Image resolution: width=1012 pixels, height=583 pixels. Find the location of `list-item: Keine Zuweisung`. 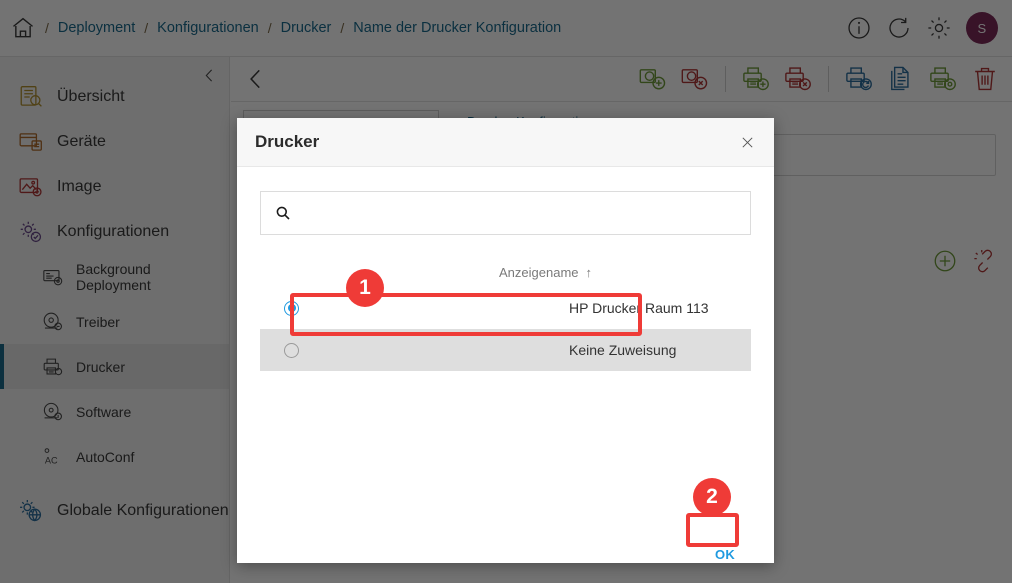

list-item: Keine Zuweisung is located at coordinates (505, 350).